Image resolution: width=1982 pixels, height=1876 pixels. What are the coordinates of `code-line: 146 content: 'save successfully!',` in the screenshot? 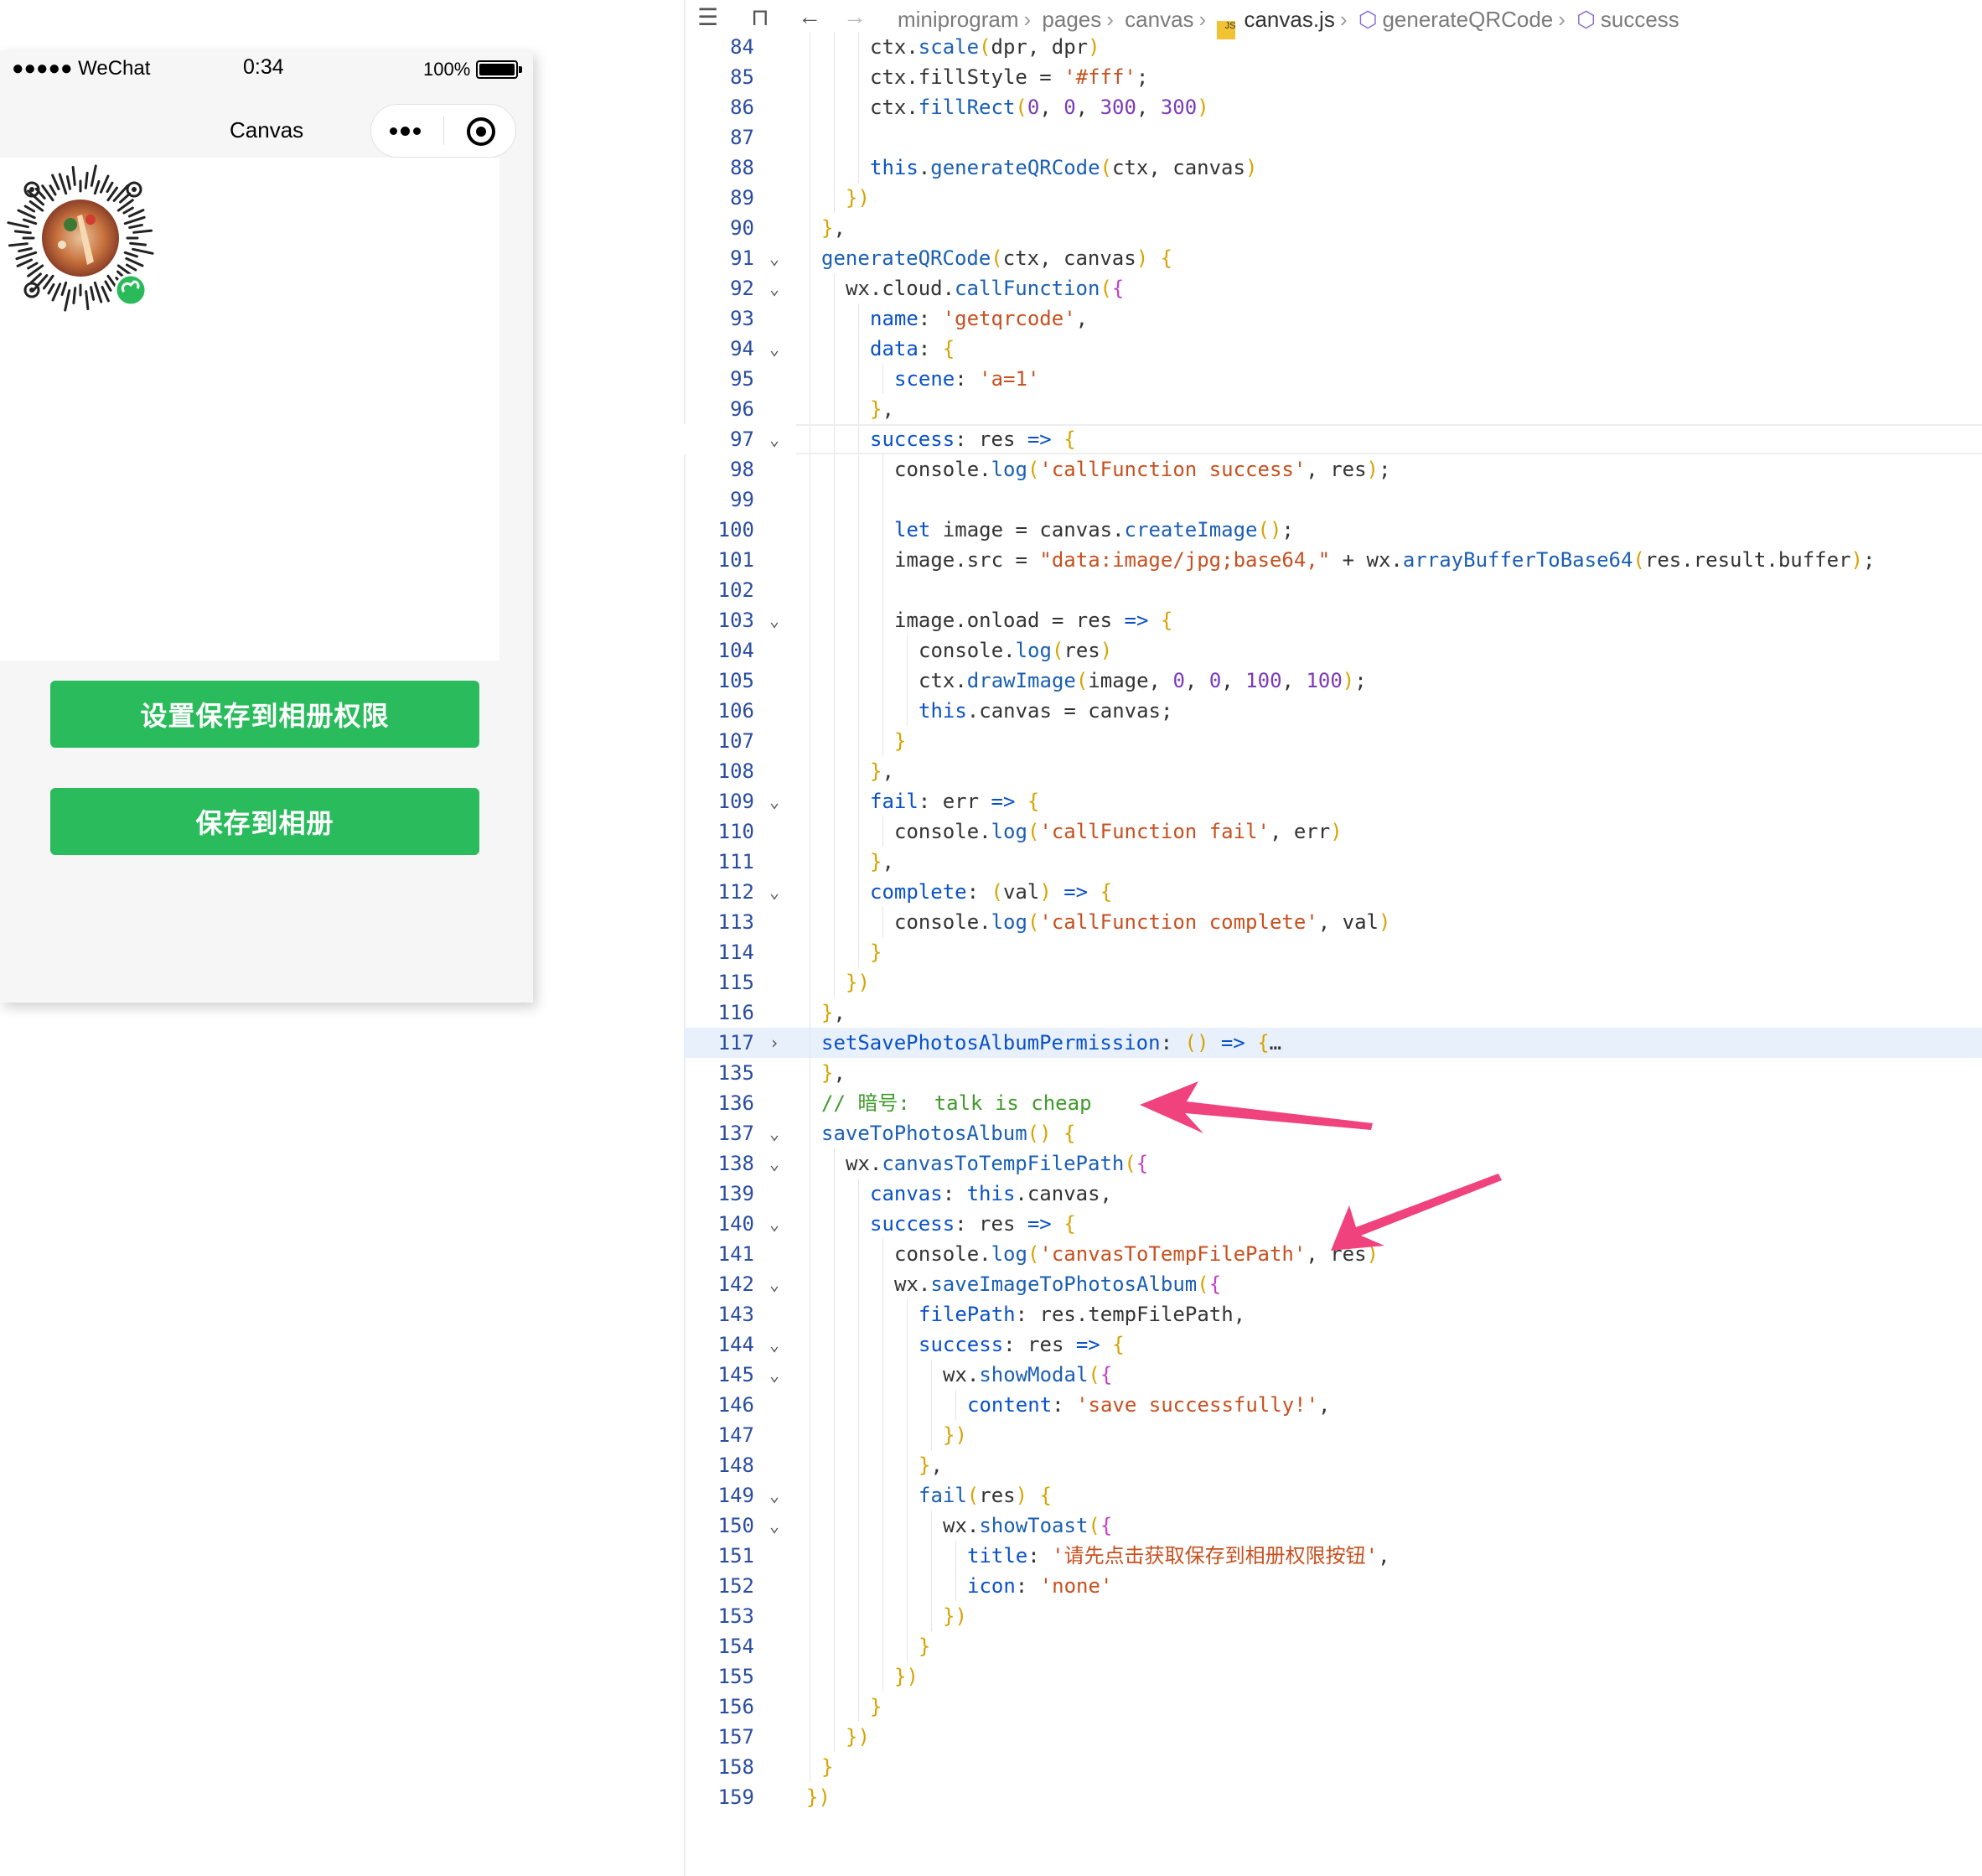 It's located at (1333, 1405).